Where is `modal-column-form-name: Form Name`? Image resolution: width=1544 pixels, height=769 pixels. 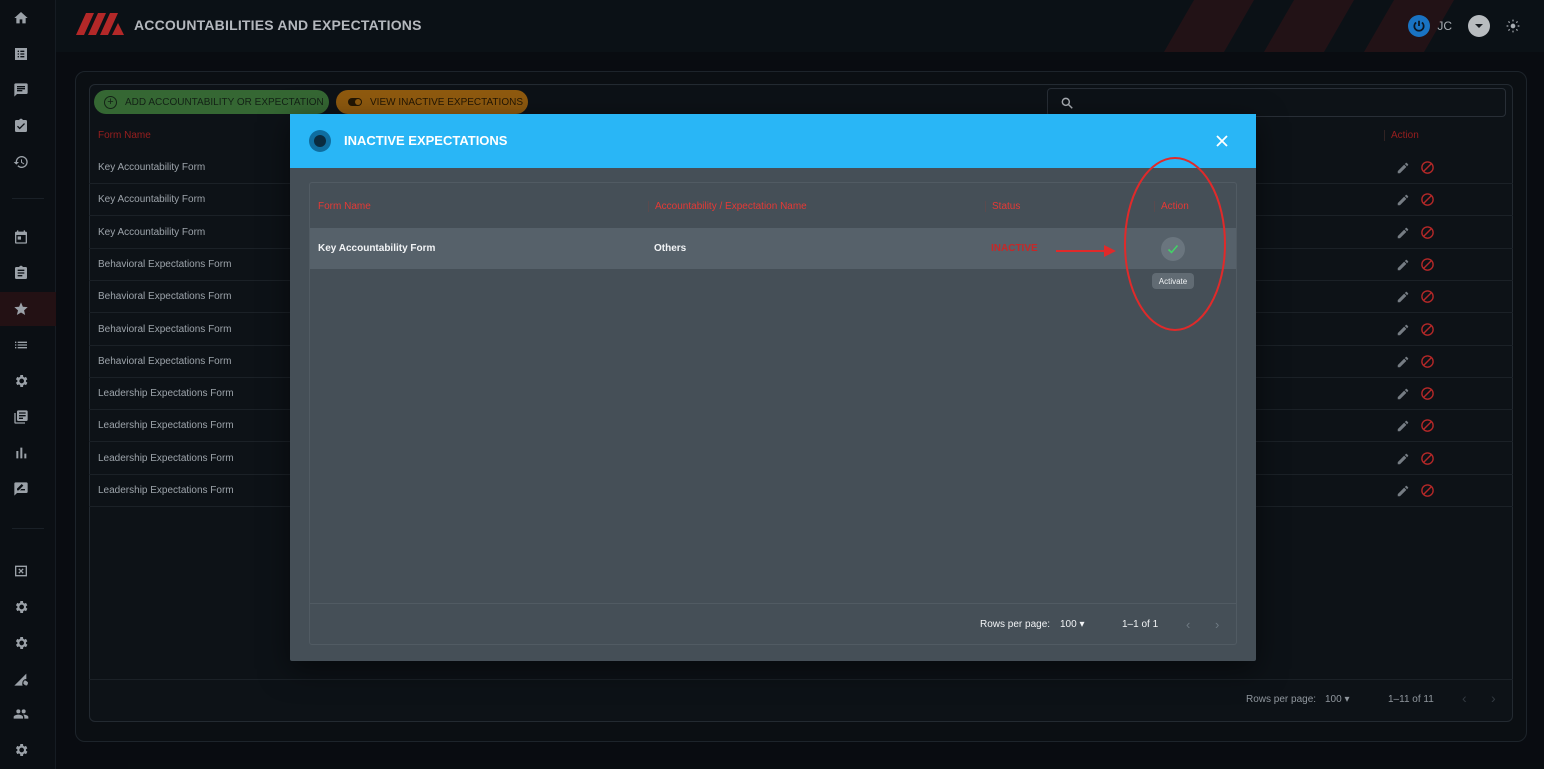
modal-column-form-name: Form Name is located at coordinates (344, 206).